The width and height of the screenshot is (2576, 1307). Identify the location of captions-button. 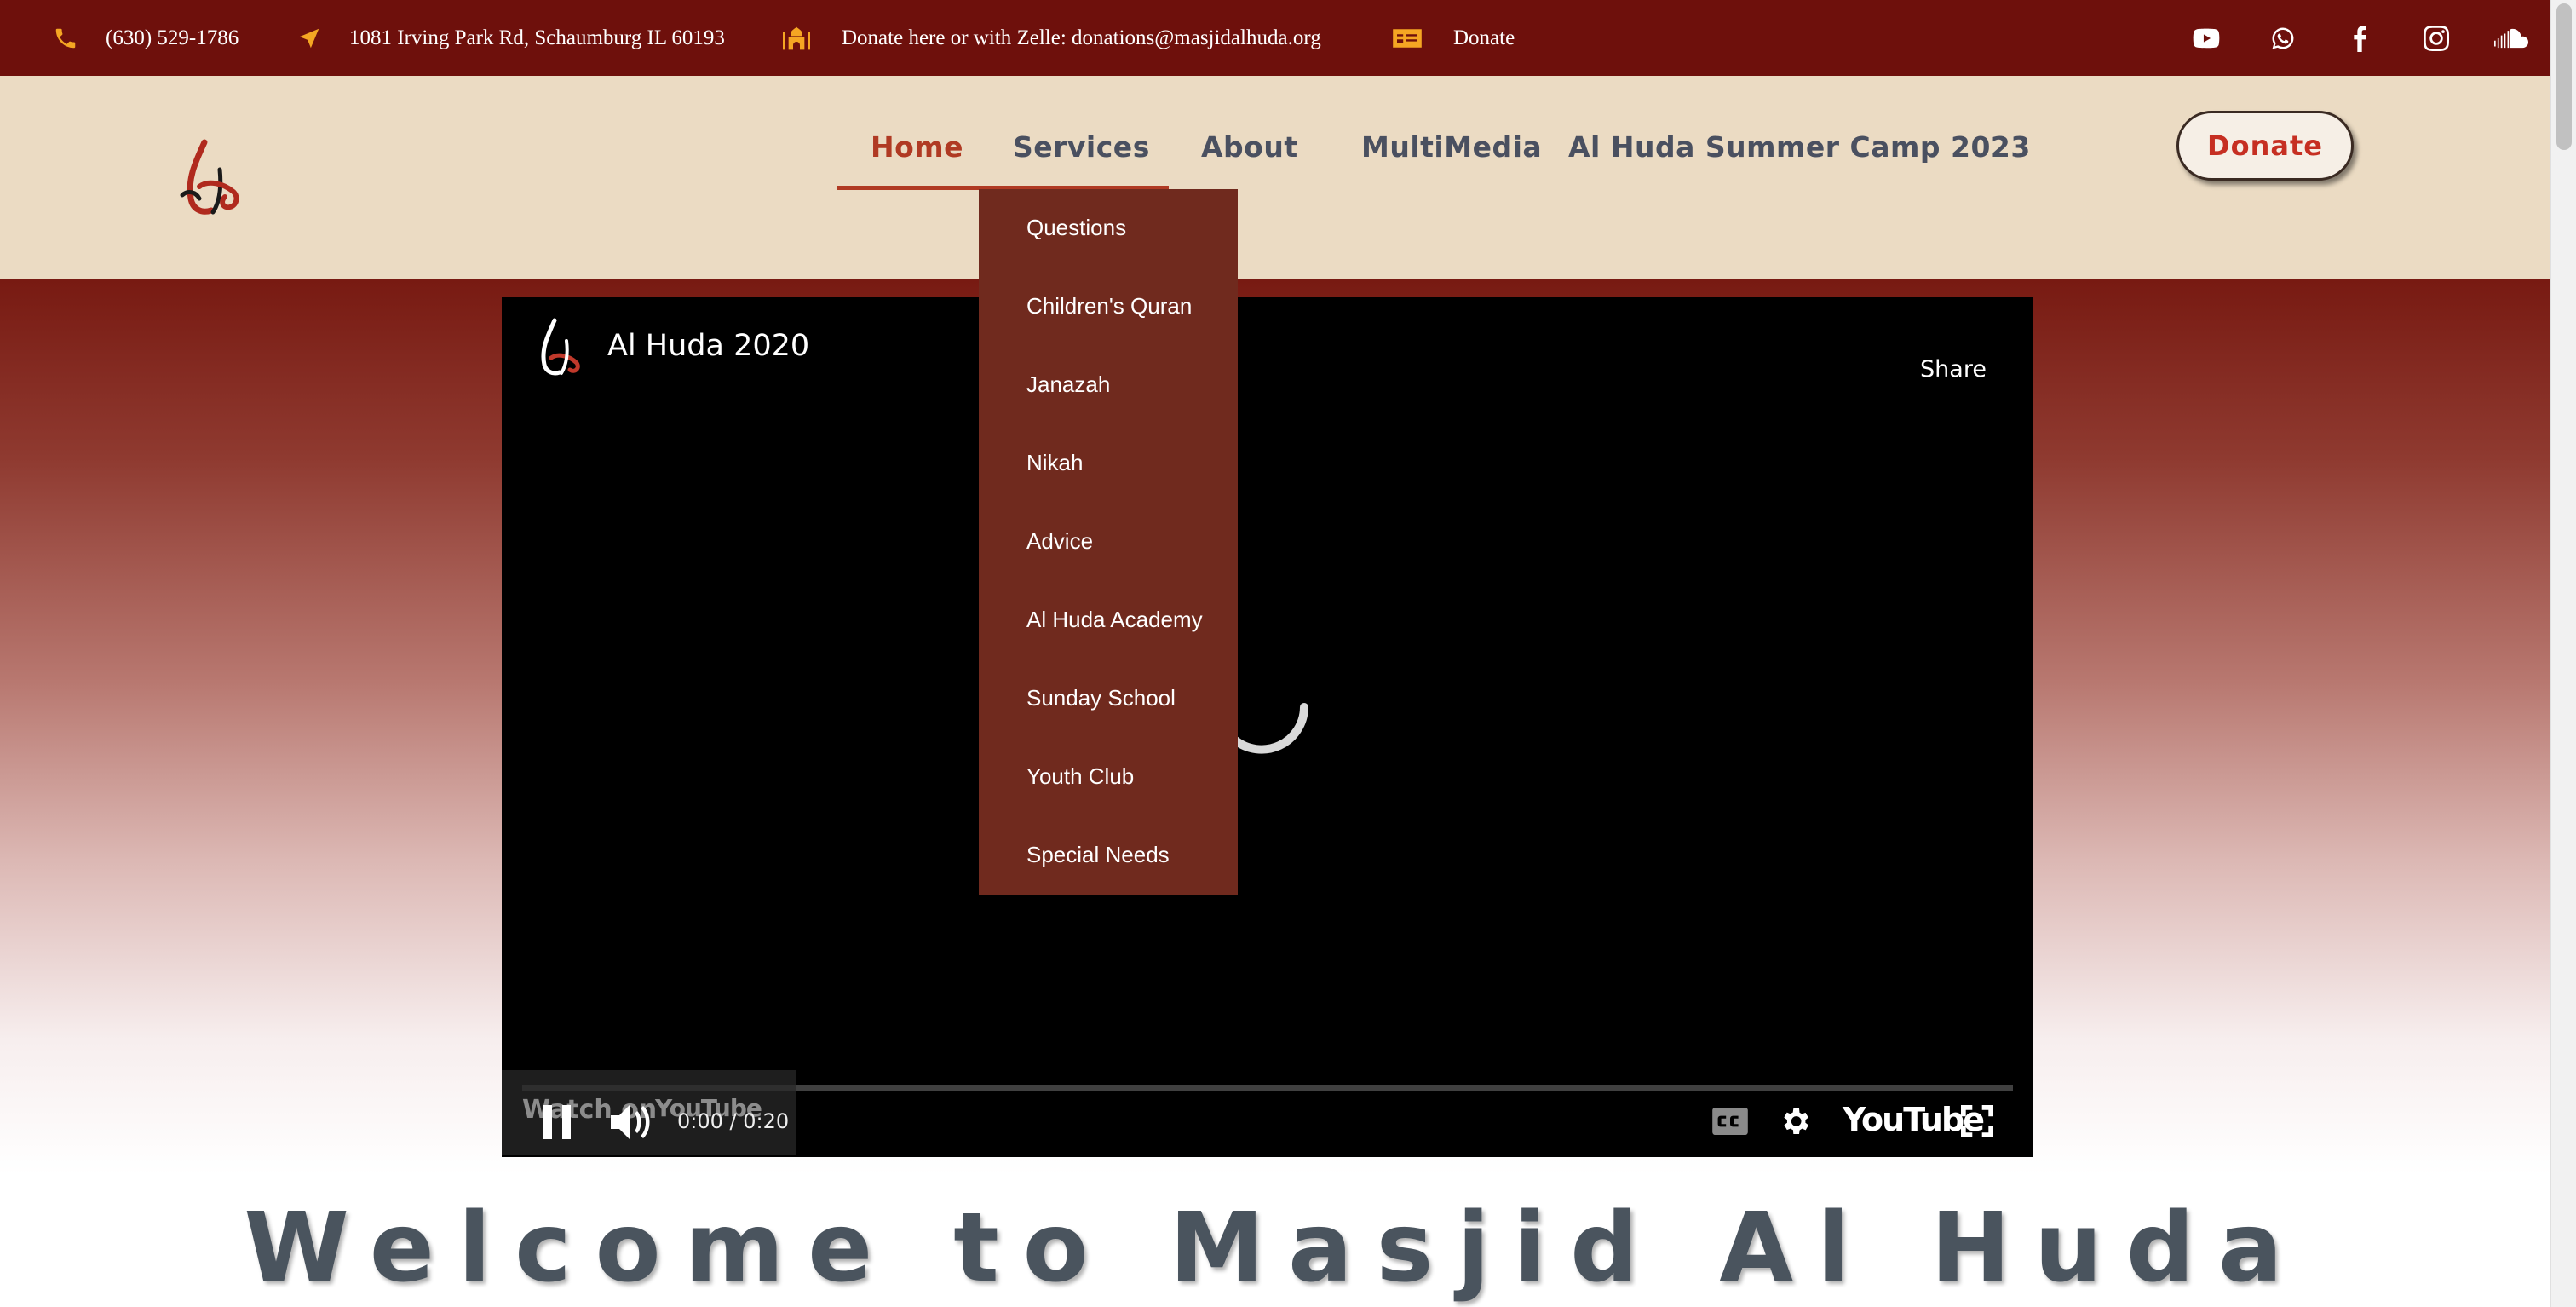
(1731, 1121).